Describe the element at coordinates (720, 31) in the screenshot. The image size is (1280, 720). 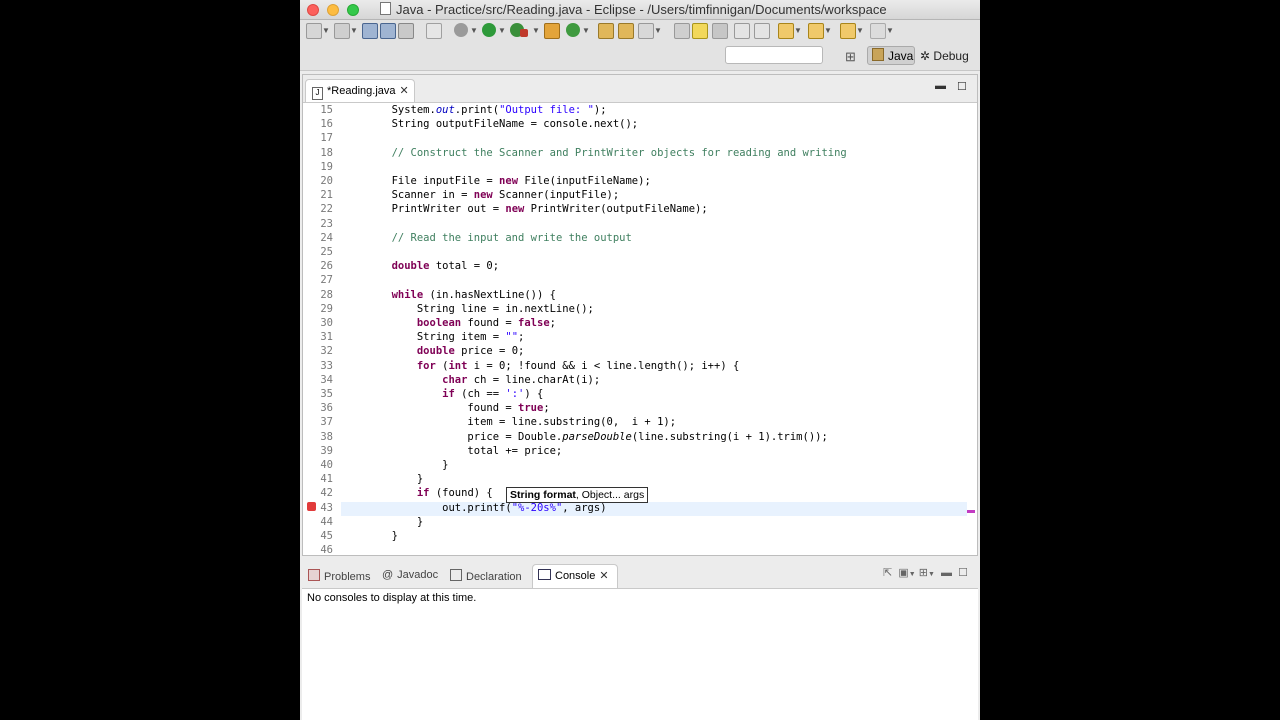
I see `block-selection-icon` at that location.